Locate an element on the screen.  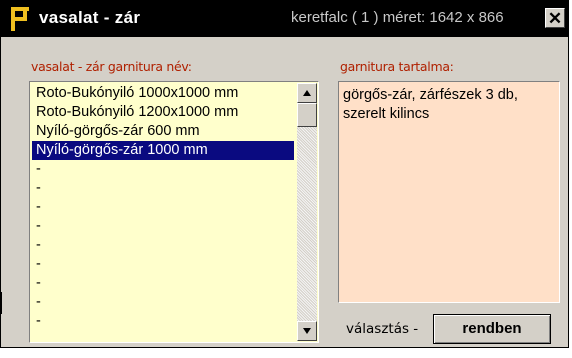
scroll-thumb is located at coordinates (307, 115).